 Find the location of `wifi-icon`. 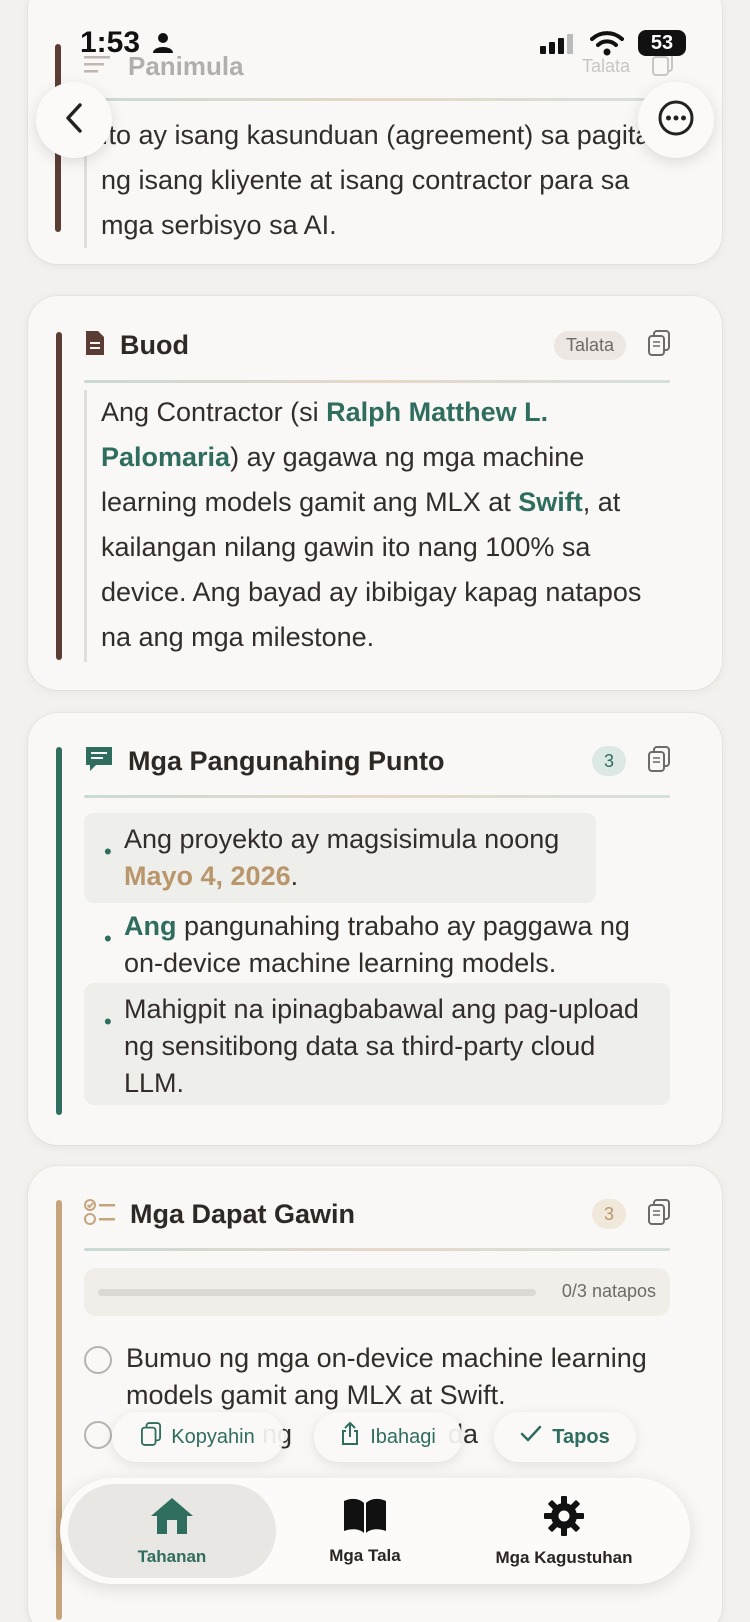

wifi-icon is located at coordinates (607, 45).